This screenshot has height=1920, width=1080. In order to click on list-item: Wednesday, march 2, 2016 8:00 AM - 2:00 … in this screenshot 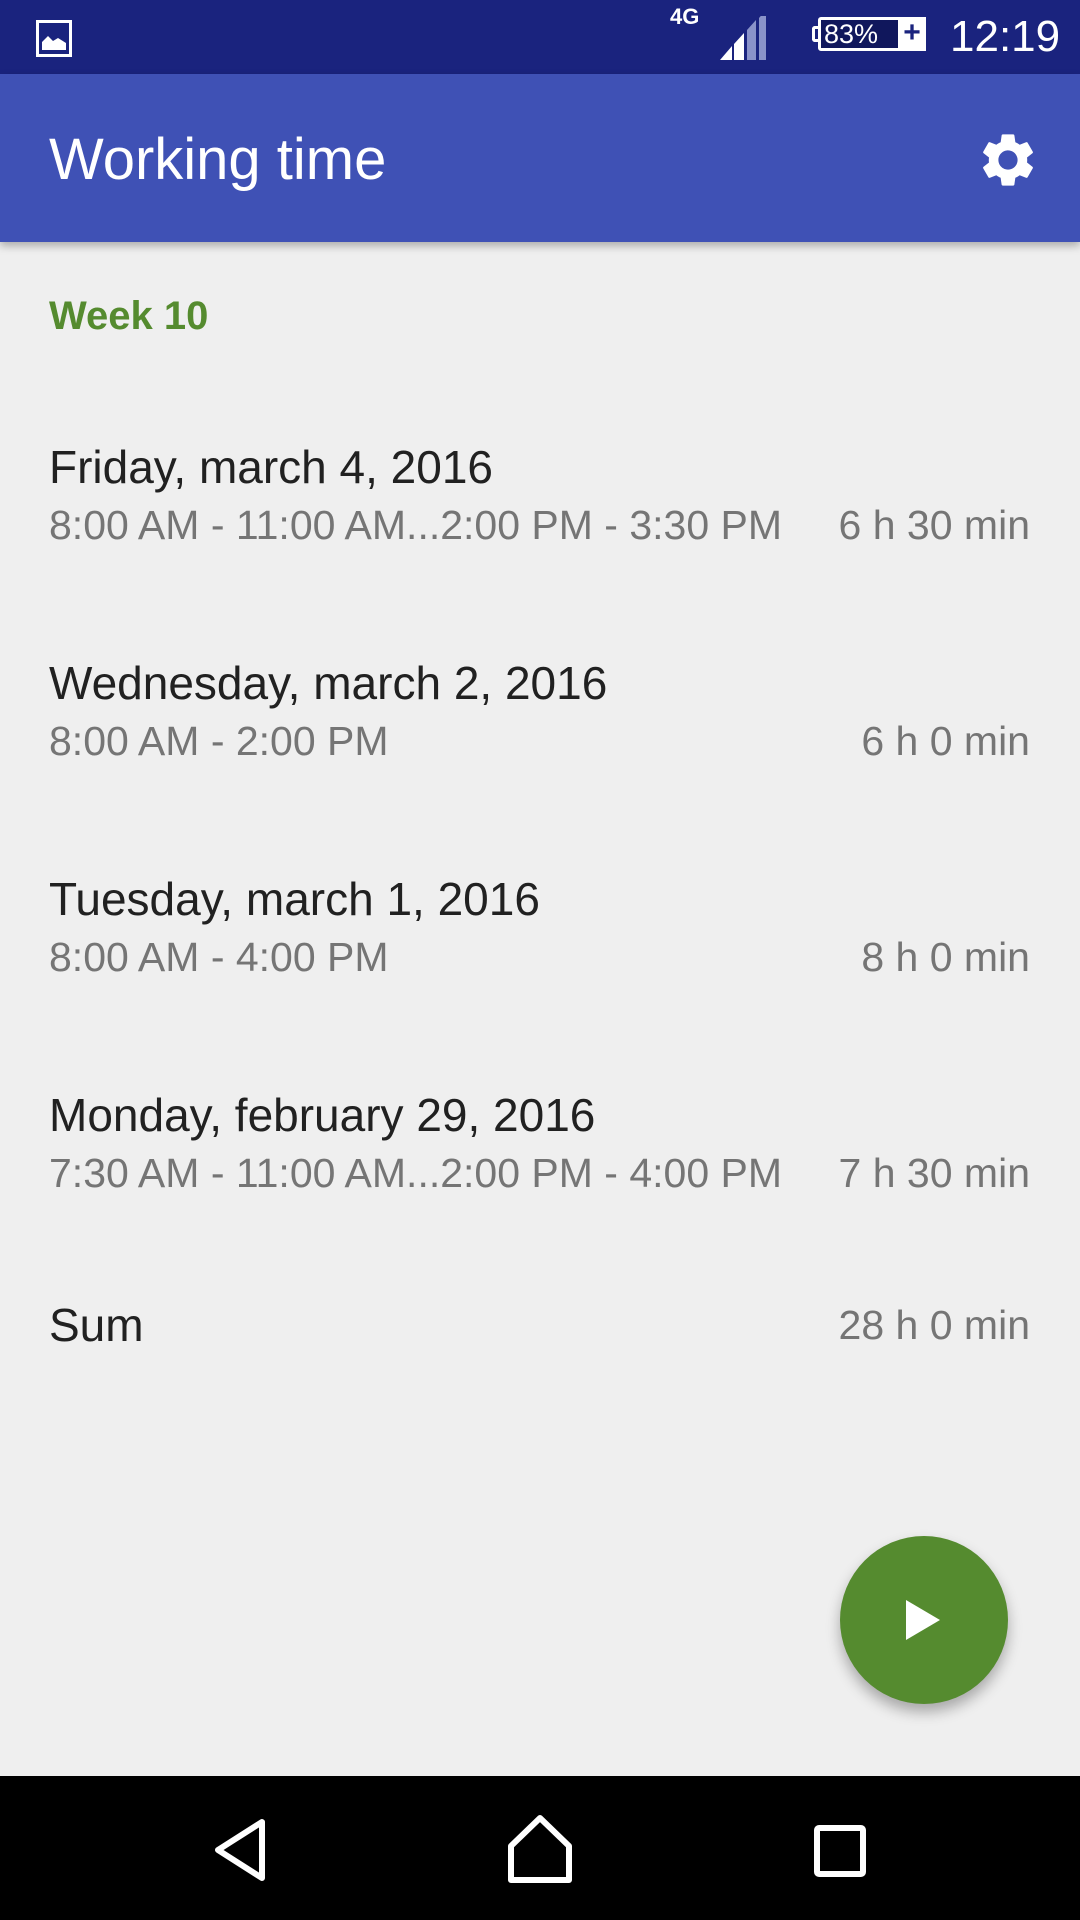, I will do `click(540, 746)`.